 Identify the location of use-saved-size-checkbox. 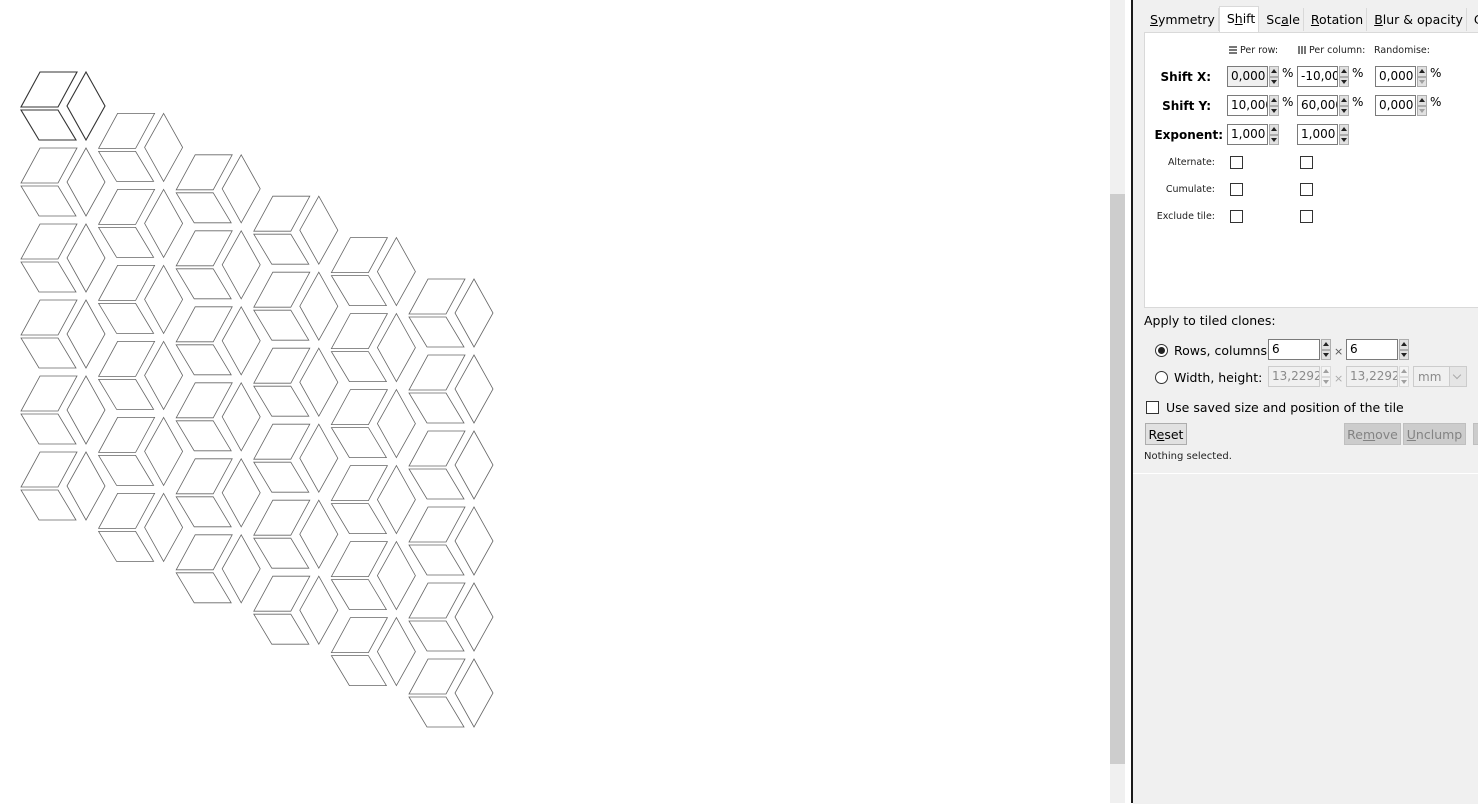
(1152, 407).